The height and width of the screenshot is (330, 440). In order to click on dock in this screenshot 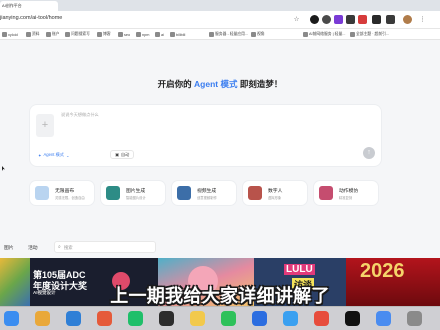, I will do `click(220, 318)`.